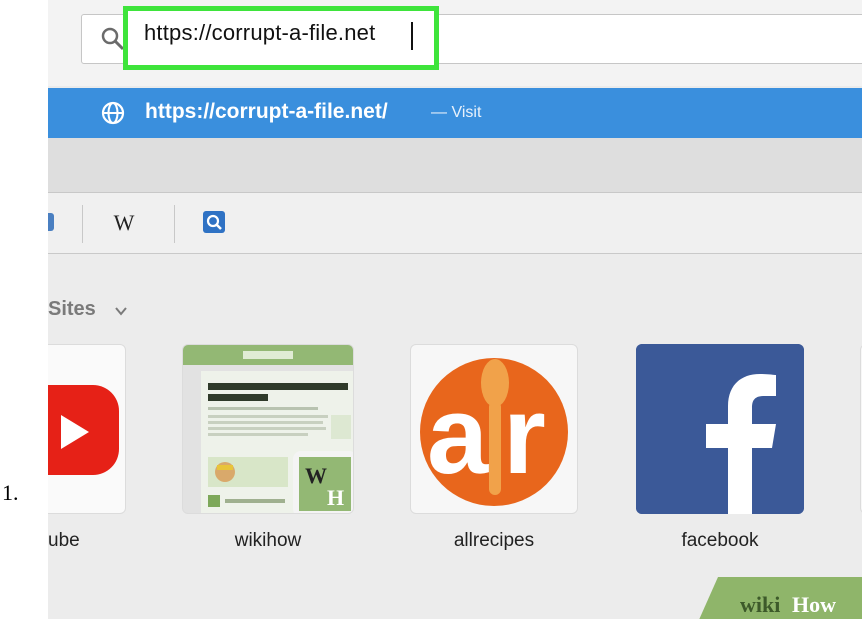  Describe the element at coordinates (259, 33) in the screenshot. I see `address-input: https://corrupt-a-file.net` at that location.